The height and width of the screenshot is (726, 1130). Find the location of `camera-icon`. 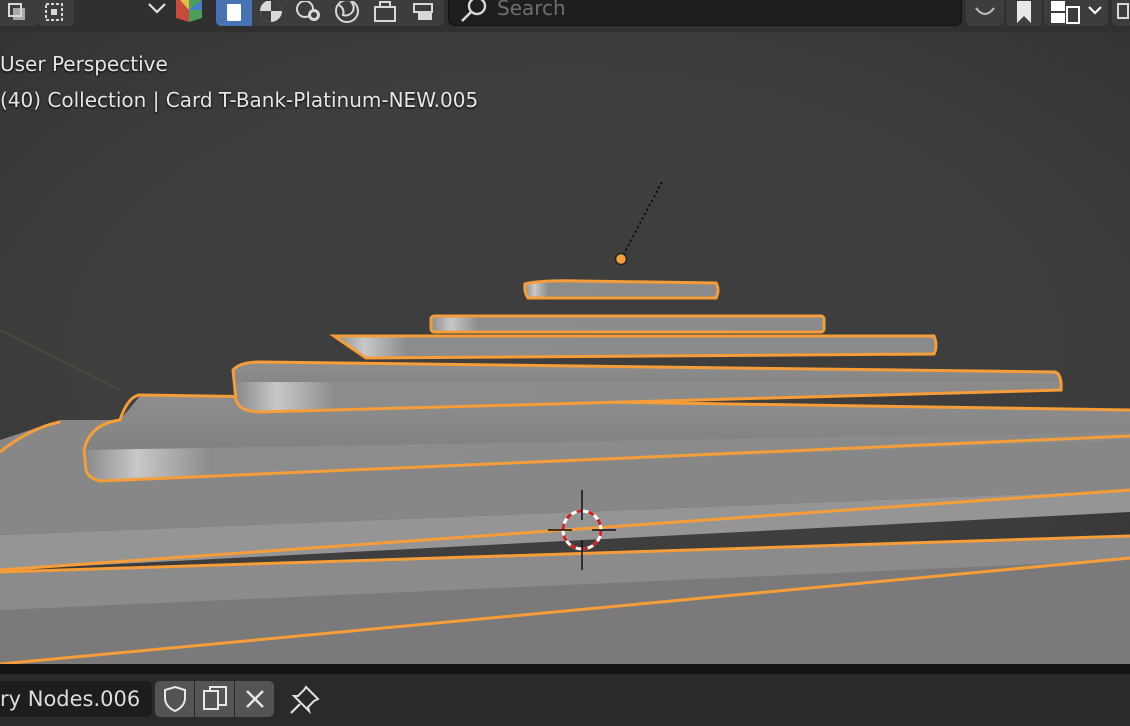

camera-icon is located at coordinates (385, 11).